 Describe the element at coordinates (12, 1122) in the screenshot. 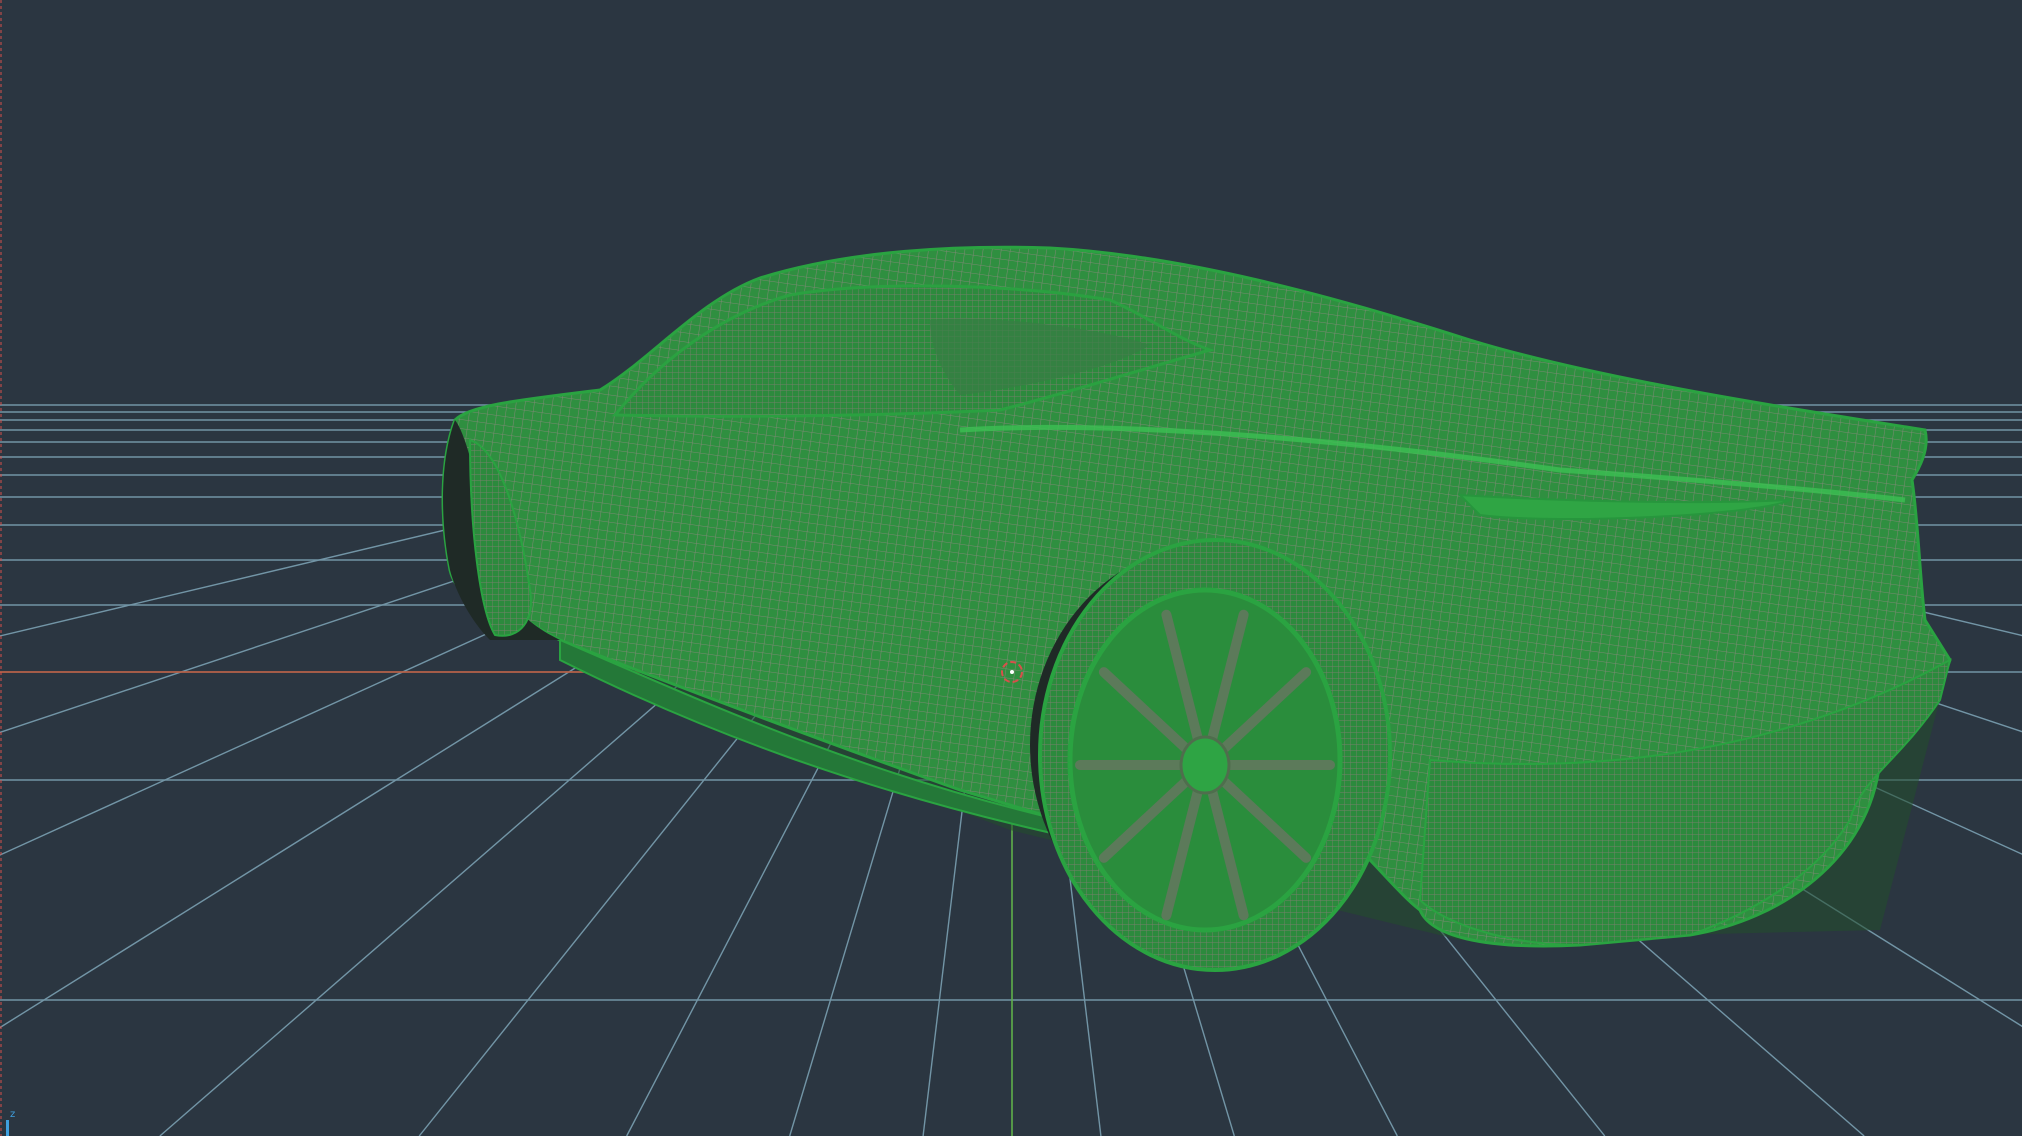

I see `axis-gizmo: z` at that location.